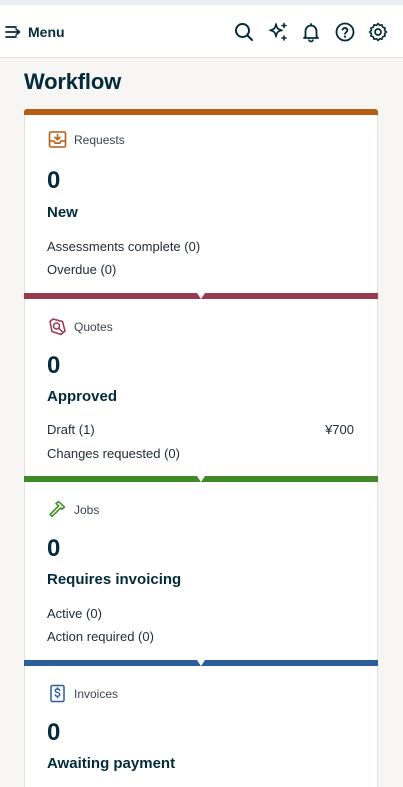 Image resolution: width=403 pixels, height=787 pixels. What do you see at coordinates (123, 246) in the screenshot?
I see `requests-assessments-complete: Assessments complete (0)` at bounding box center [123, 246].